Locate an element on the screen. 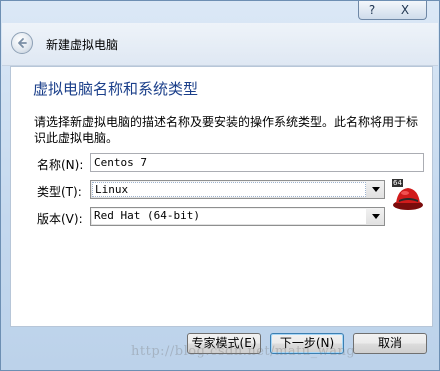 The image size is (440, 371). back-arrow-icon is located at coordinates (22, 43).